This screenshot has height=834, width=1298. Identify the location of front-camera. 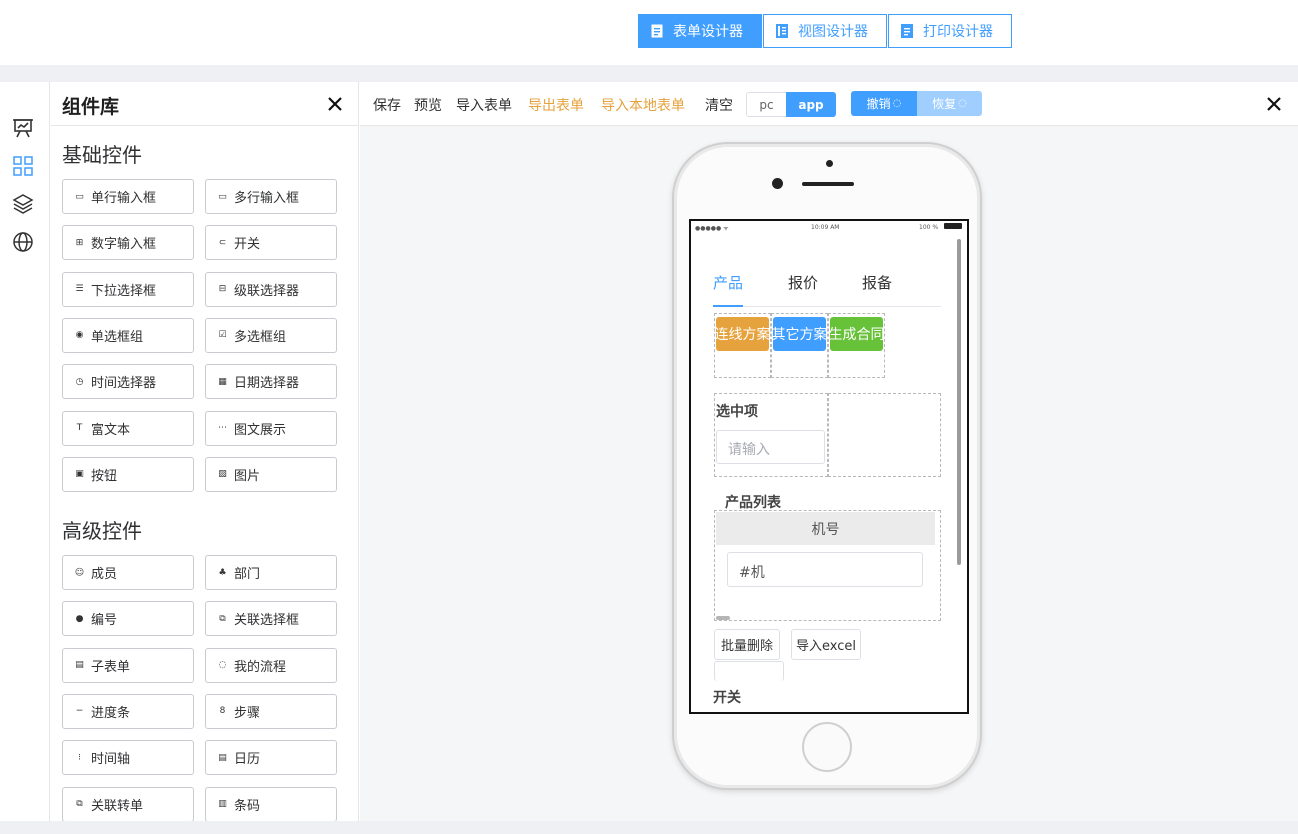
(777, 183).